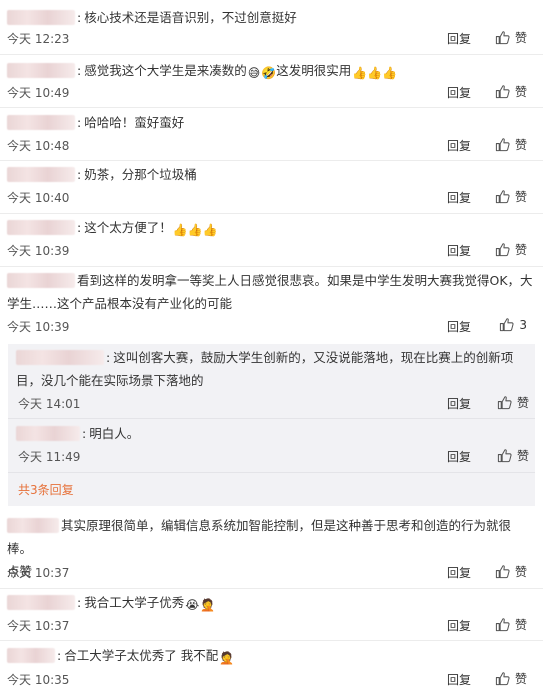 This screenshot has height=690, width=543. I want to click on comment-text: 我合工大学子优秀, so click(134, 602).